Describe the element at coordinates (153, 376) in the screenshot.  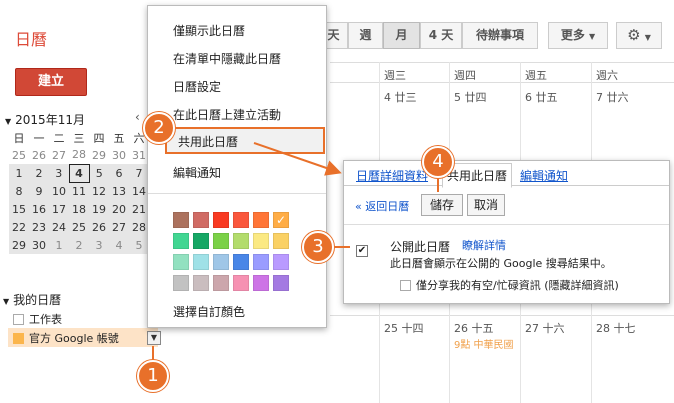
I see `step-marker-1: 1` at that location.